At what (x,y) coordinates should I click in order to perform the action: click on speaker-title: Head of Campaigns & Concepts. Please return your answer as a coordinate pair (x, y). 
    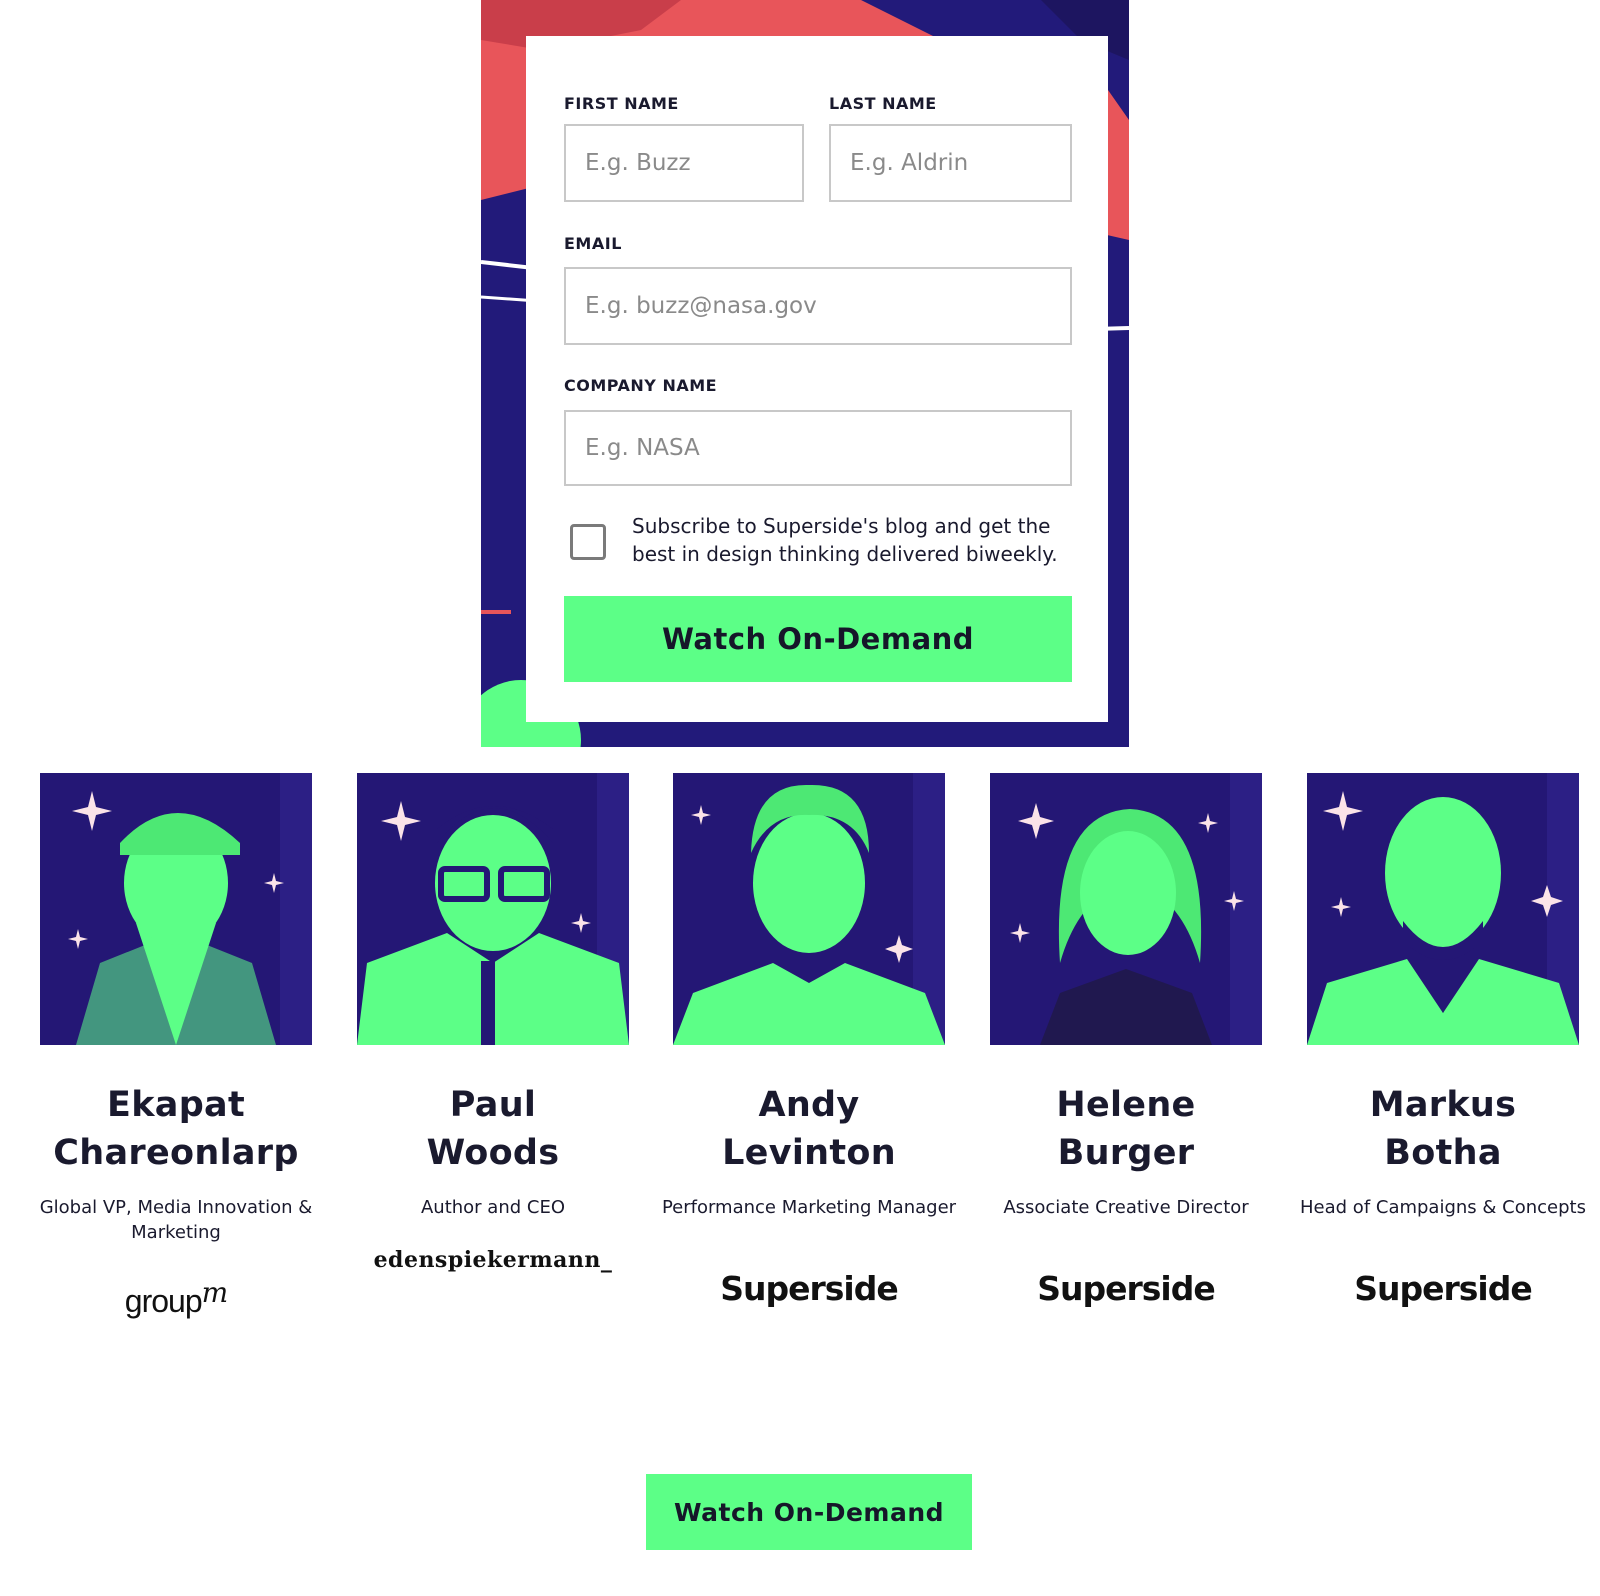
    Looking at the image, I should click on (1443, 1207).